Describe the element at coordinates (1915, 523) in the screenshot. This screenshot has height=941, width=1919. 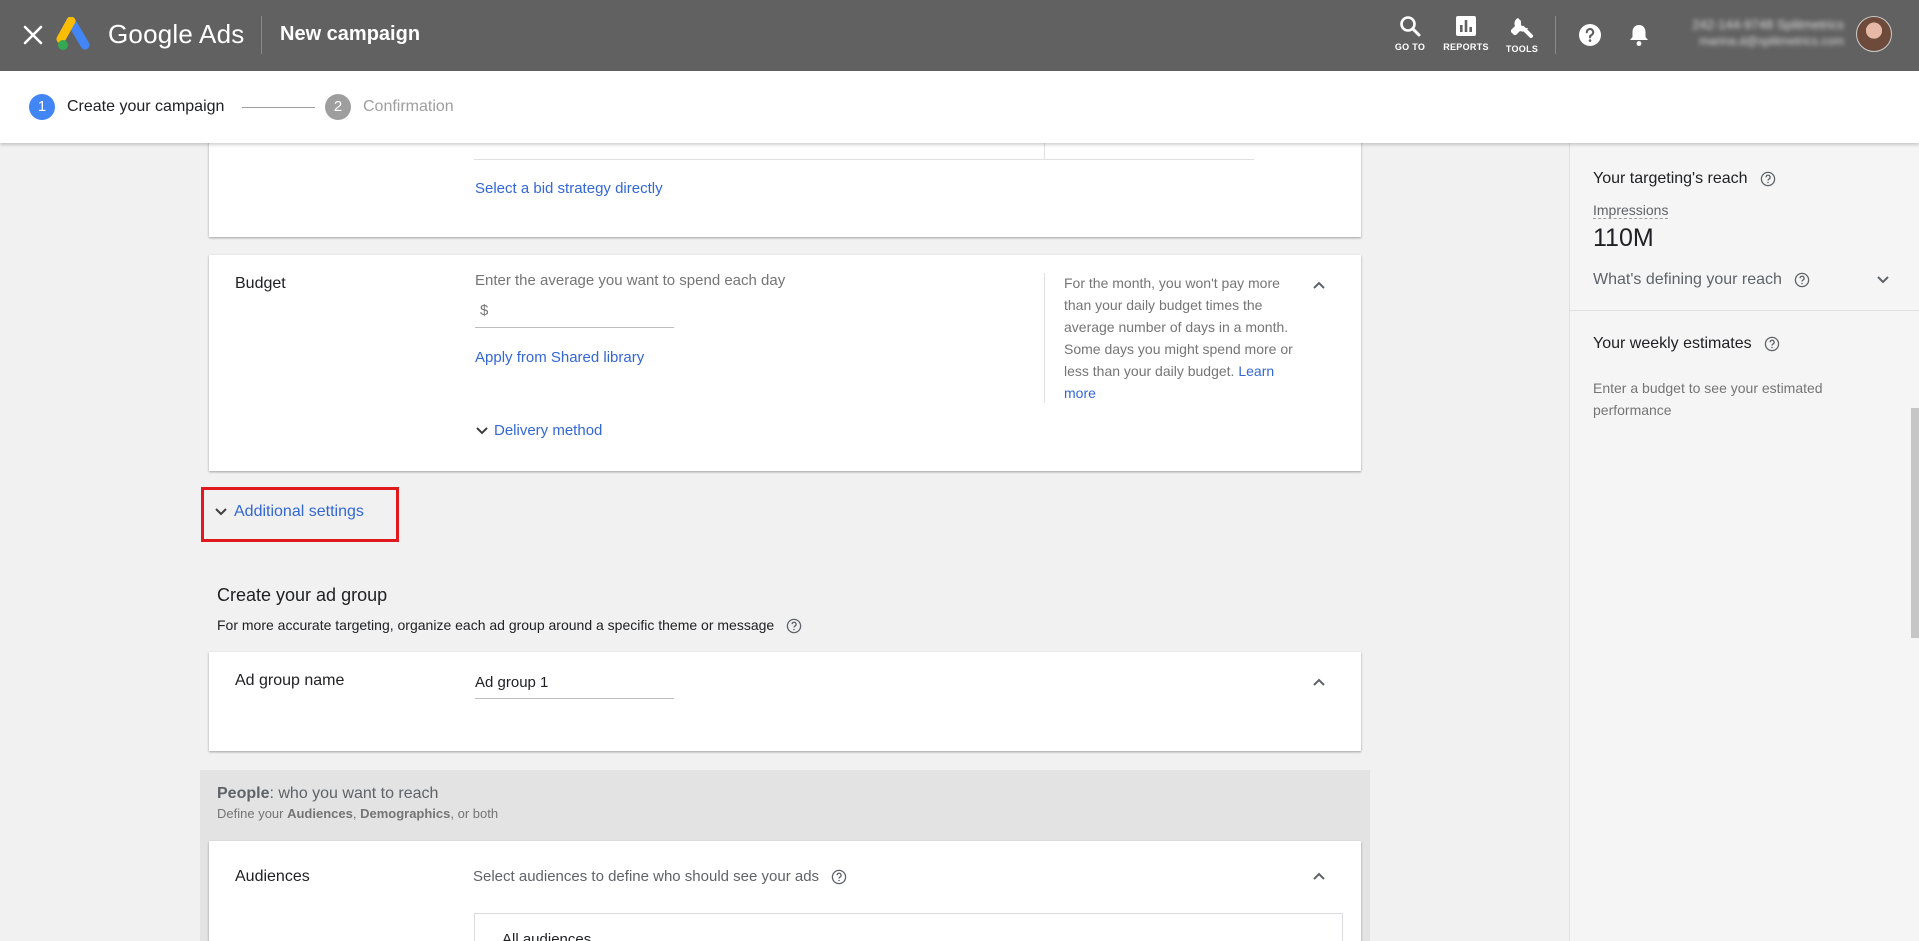
I see `scrollbar` at that location.